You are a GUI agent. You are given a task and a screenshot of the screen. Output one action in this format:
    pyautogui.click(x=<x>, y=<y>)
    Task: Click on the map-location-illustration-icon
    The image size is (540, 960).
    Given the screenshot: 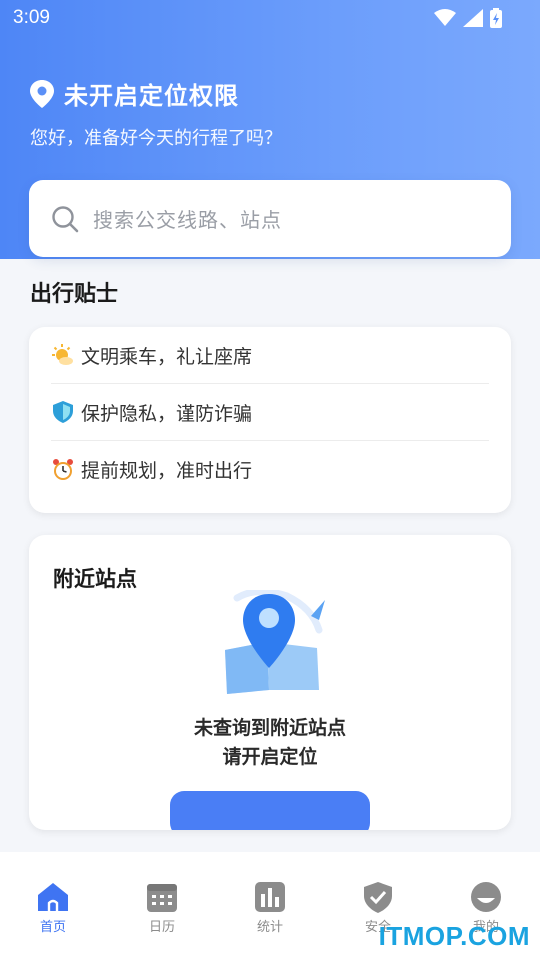 What is the action you would take?
    pyautogui.click(x=275, y=642)
    